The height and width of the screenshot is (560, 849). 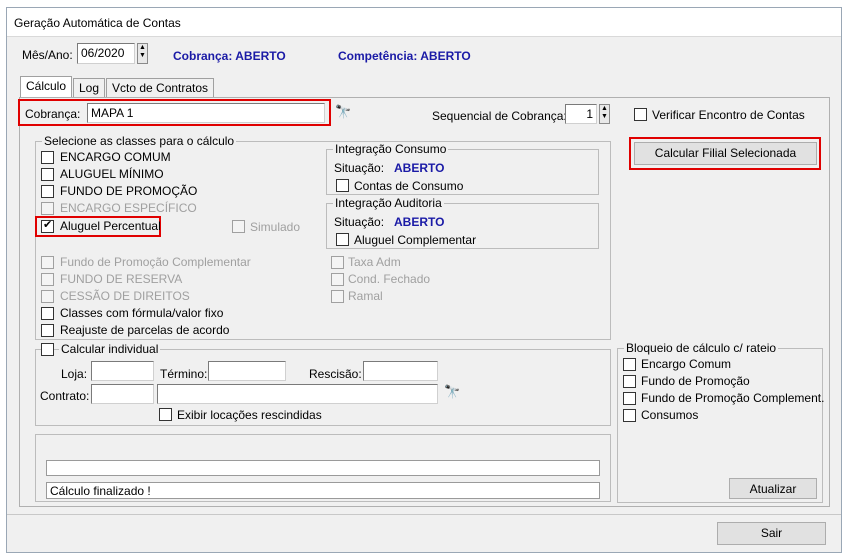 I want to click on label-bloq-fundo-complement: Fundo de Promoção Complement., so click(x=733, y=398).